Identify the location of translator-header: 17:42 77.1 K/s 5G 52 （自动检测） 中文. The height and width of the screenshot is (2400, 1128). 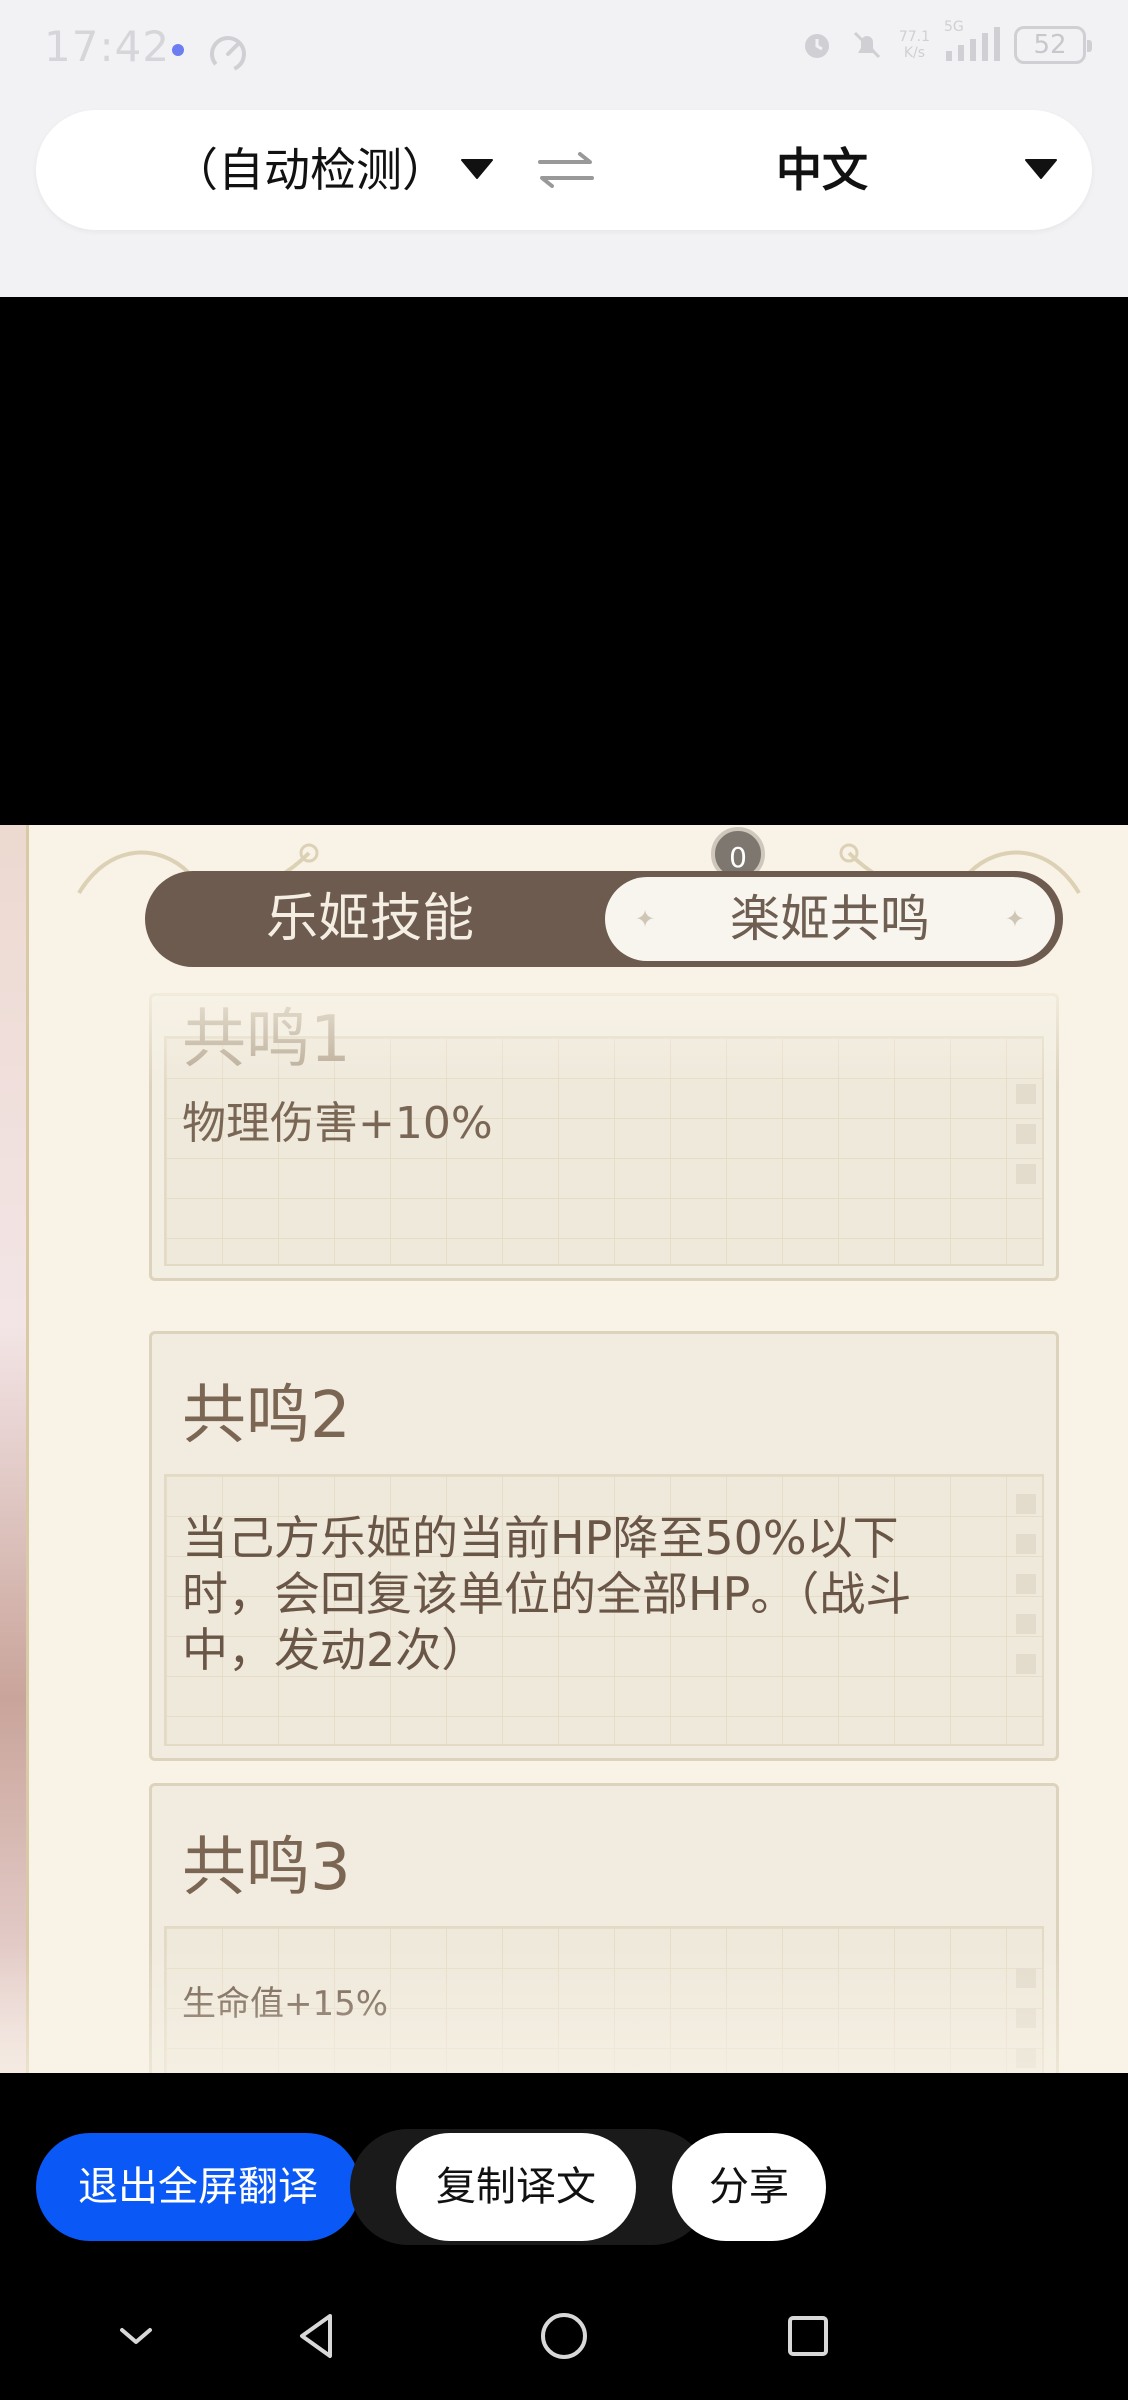
(564, 148).